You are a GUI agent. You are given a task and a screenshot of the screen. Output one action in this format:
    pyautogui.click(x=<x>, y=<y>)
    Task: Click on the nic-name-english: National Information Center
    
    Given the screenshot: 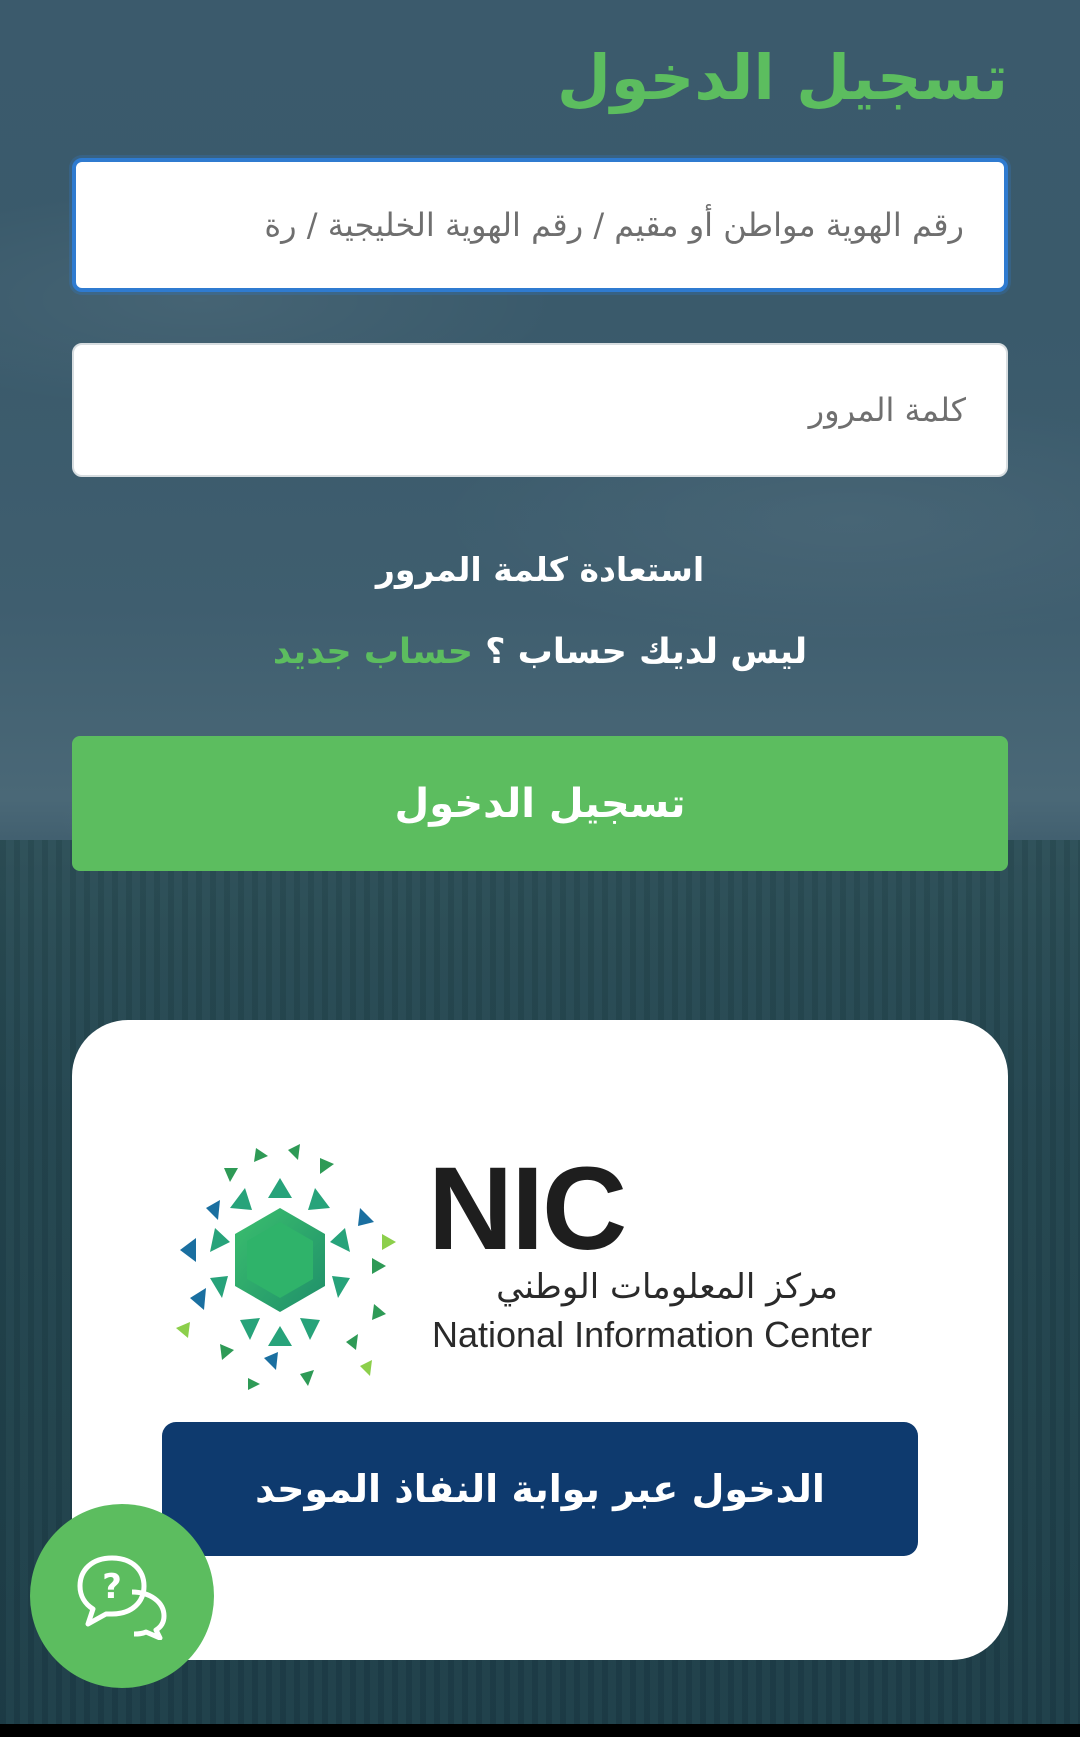 What is the action you would take?
    pyautogui.click(x=652, y=1334)
    